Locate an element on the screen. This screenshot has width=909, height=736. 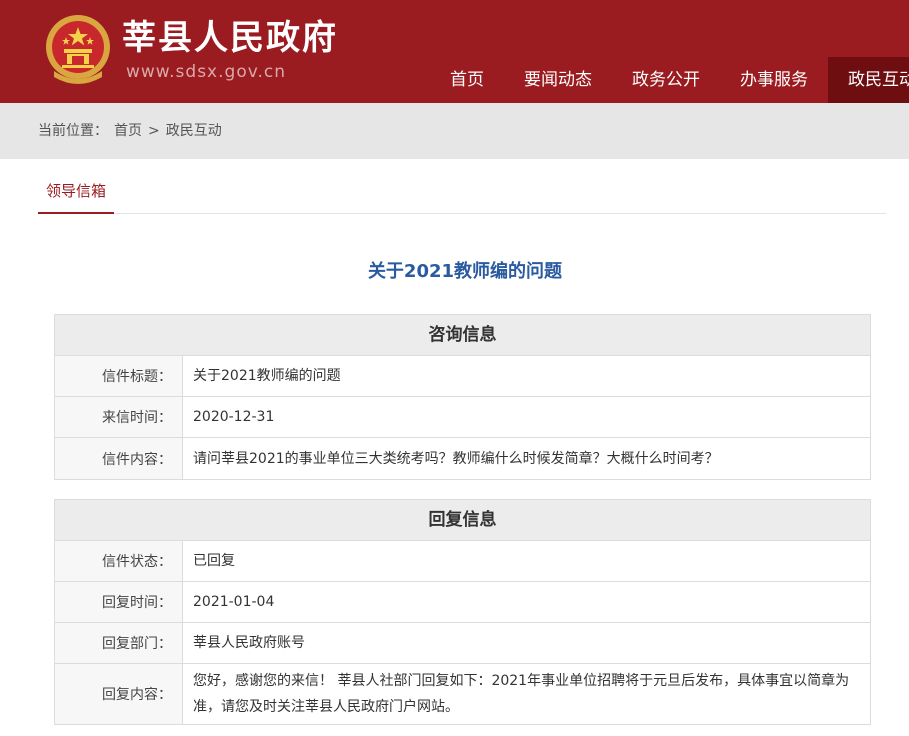
letter-date-label: 来信时间： is located at coordinates (119, 417).